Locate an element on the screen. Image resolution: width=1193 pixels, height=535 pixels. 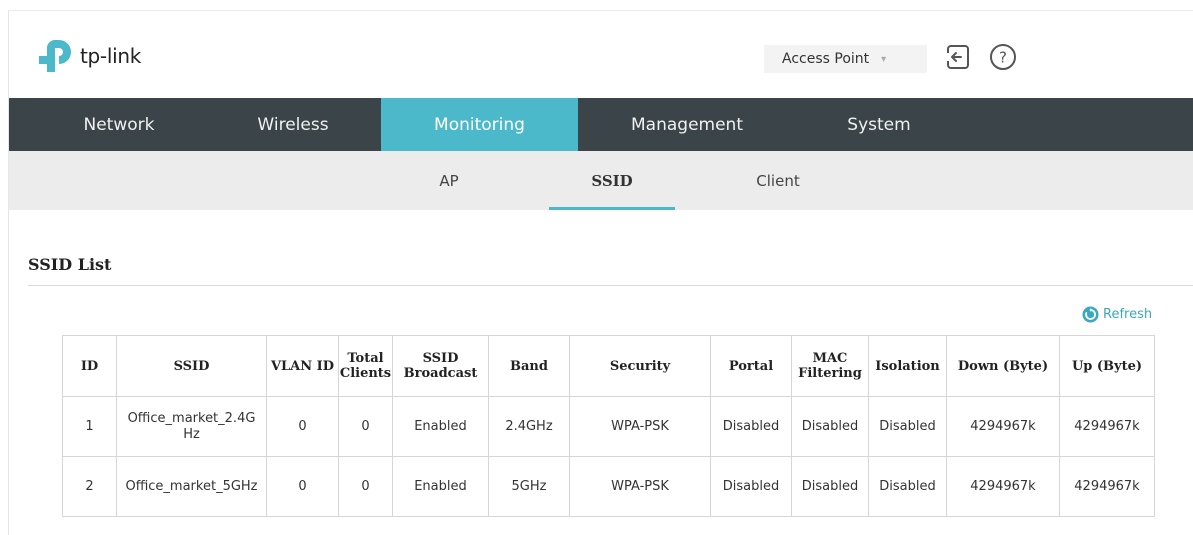
tab-ap: AP is located at coordinates (449, 180).